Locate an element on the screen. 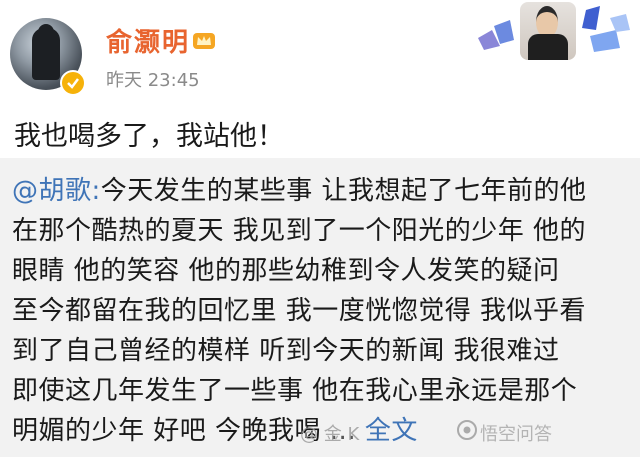  source-watermark: 悟空问答 is located at coordinates (516, 434).